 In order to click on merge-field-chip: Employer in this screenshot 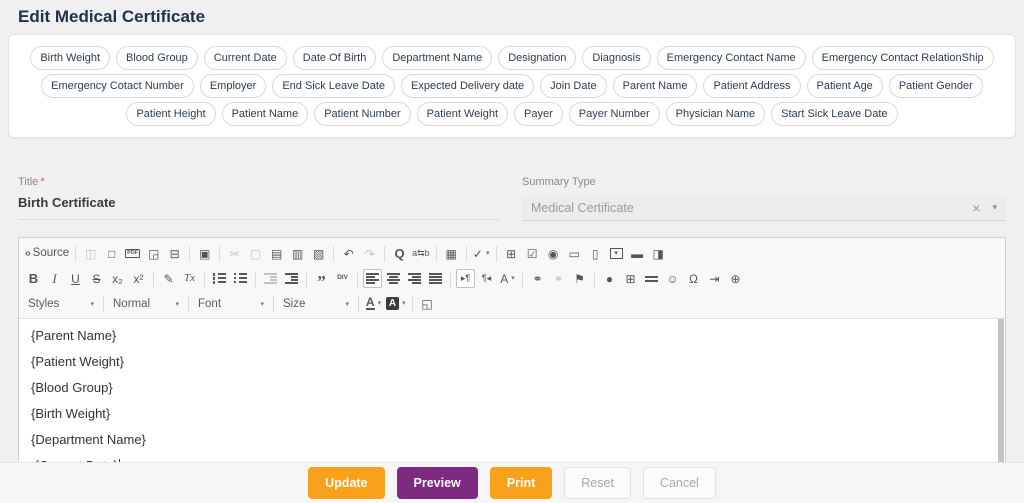, I will do `click(233, 86)`.